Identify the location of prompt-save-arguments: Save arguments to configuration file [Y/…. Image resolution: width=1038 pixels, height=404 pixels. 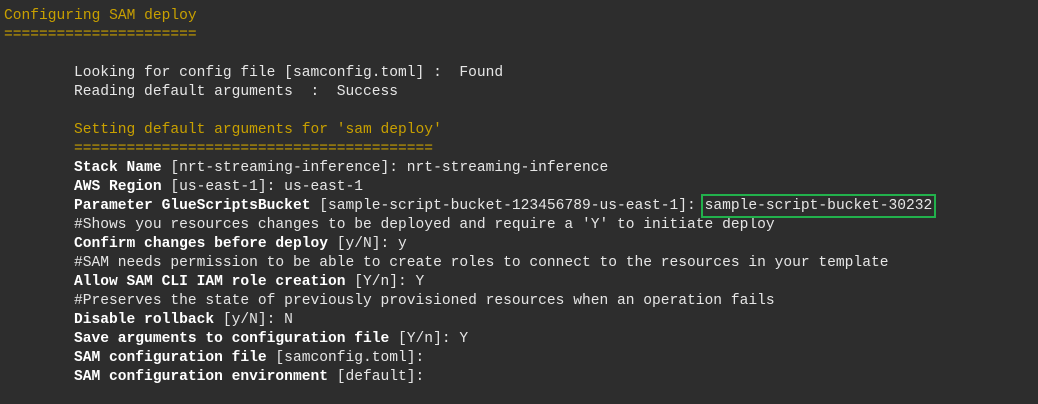
(271, 339).